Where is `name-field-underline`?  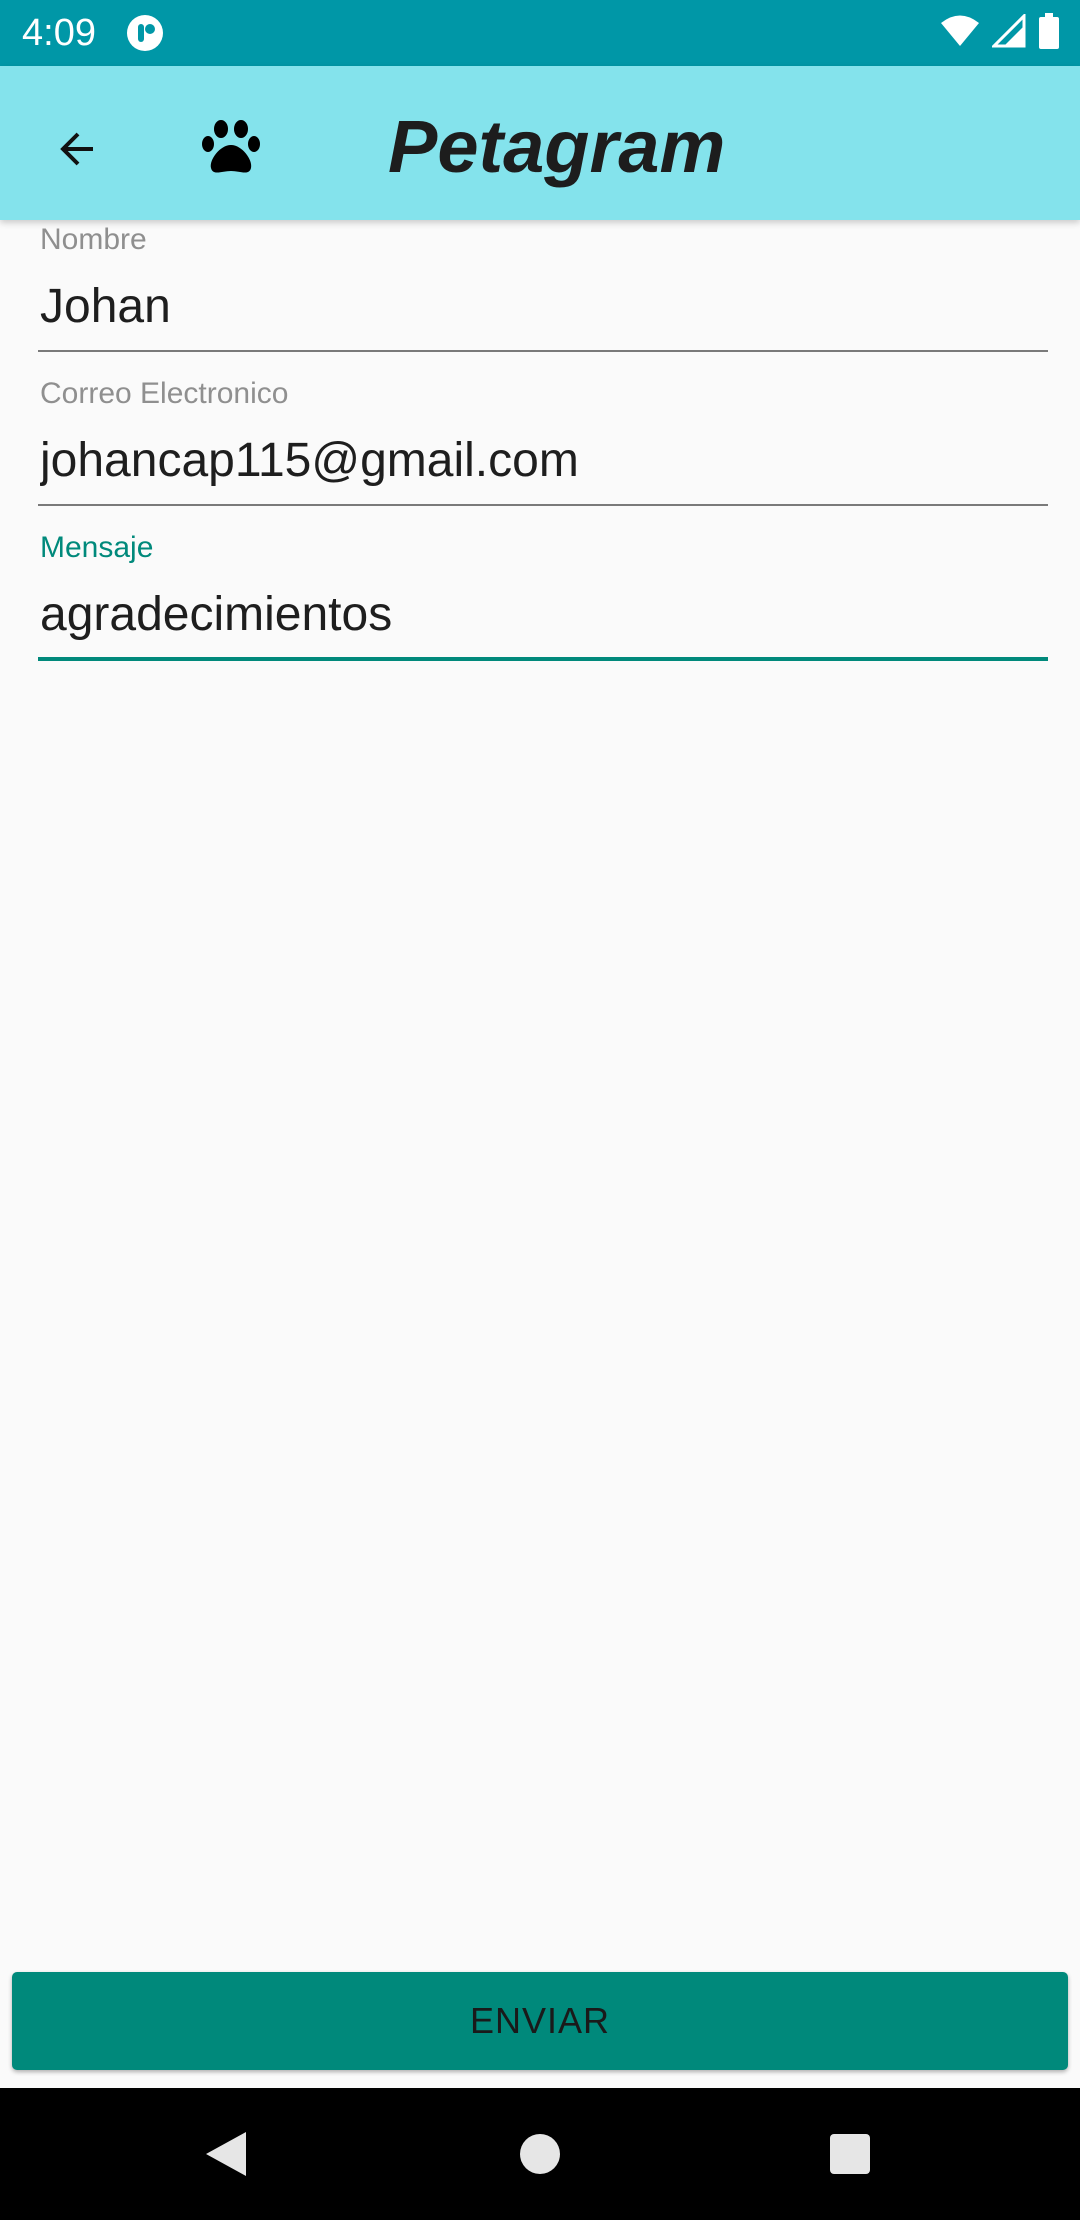
name-field-underline is located at coordinates (543, 351).